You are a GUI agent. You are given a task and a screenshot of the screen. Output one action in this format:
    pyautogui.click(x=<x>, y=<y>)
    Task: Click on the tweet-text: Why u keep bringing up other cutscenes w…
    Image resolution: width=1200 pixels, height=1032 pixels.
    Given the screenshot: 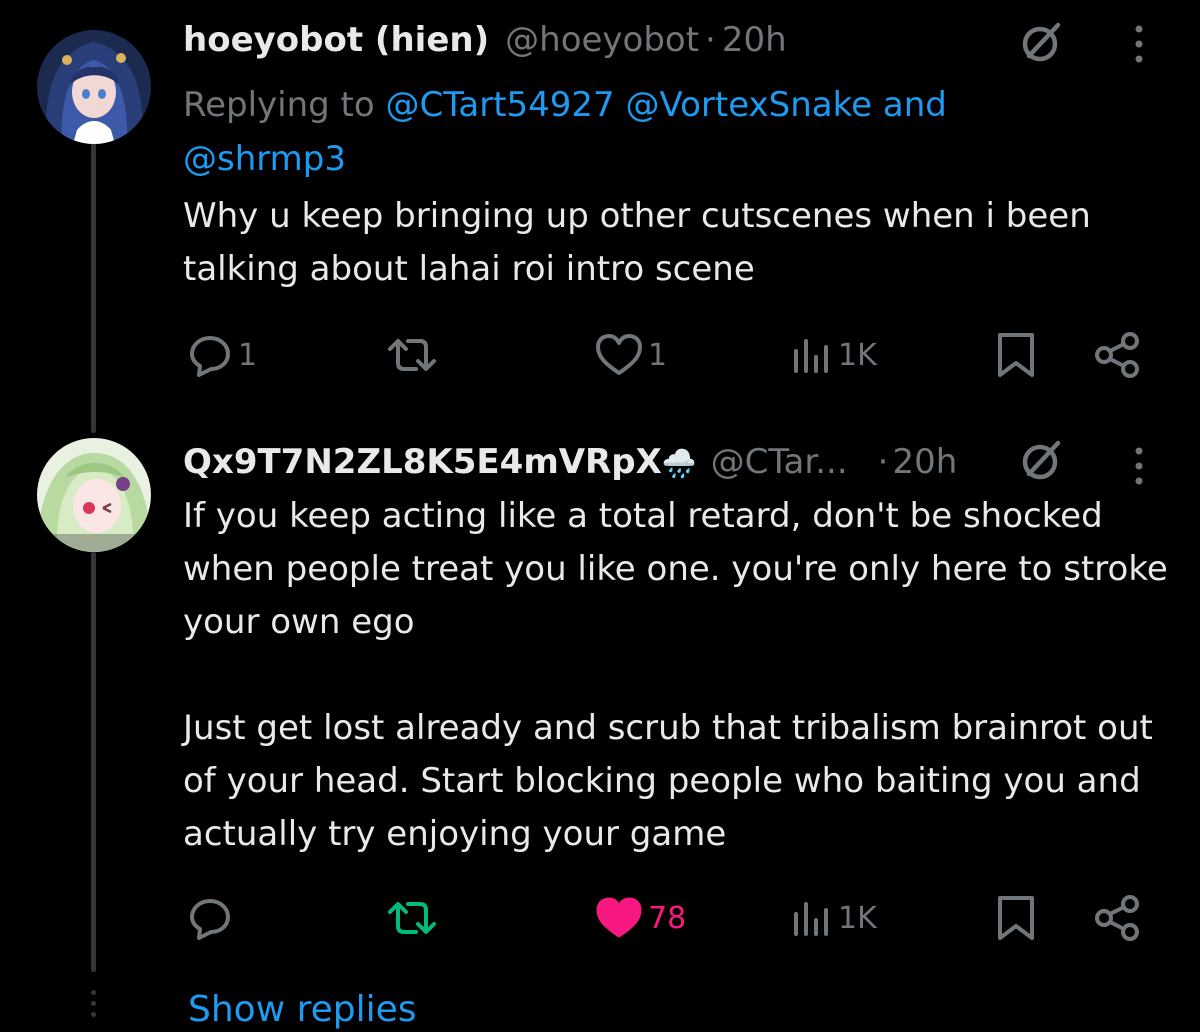 What is the action you would take?
    pyautogui.click(x=637, y=242)
    